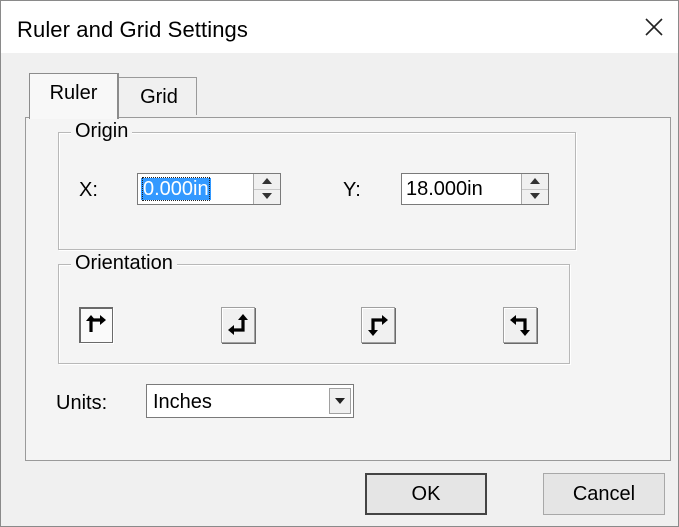 The width and height of the screenshot is (679, 527). Describe the element at coordinates (132, 29) in the screenshot. I see `dialog-title: Ruler and Grid Settings` at that location.